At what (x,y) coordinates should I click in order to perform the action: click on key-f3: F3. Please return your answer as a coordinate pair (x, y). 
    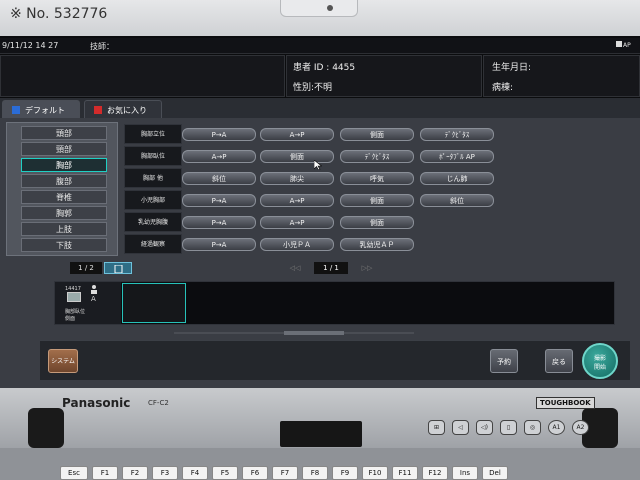
    Looking at the image, I should click on (165, 473).